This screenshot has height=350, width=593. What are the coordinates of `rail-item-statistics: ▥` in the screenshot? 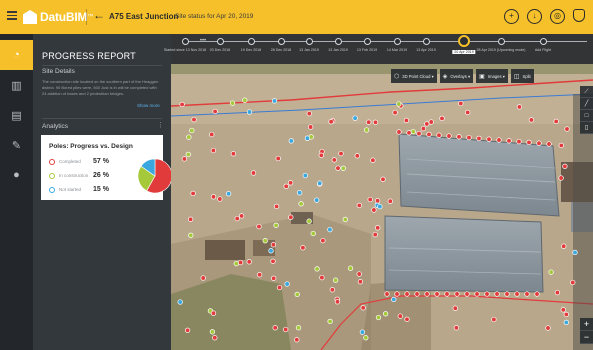 It's located at (16, 85).